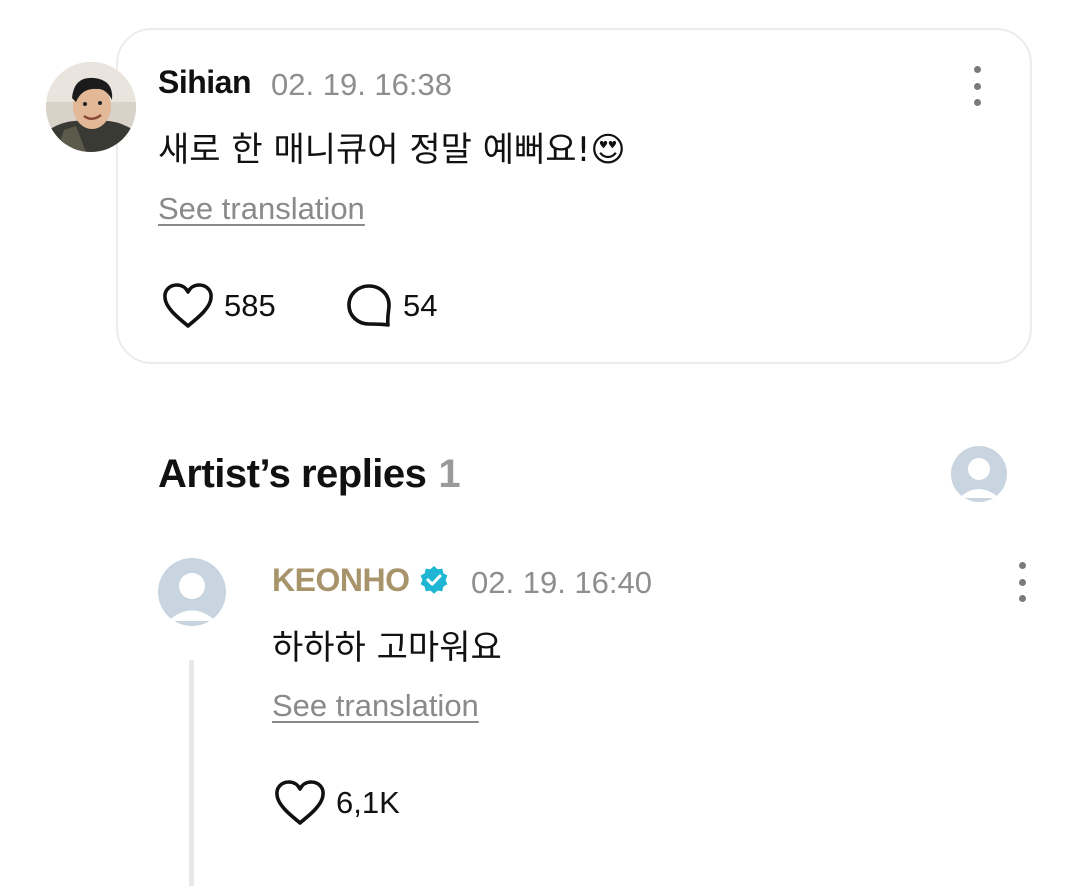  Describe the element at coordinates (292, 474) in the screenshot. I see `section-title-label: Artist’s replies` at that location.